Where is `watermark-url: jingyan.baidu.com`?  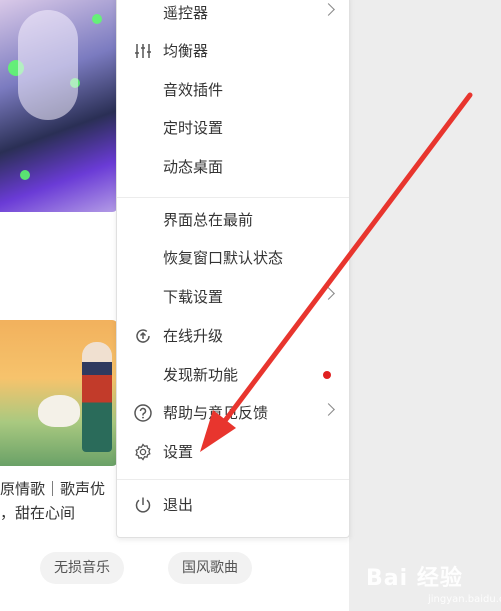
watermark-url: jingyan.baidu.com is located at coordinates (464, 599).